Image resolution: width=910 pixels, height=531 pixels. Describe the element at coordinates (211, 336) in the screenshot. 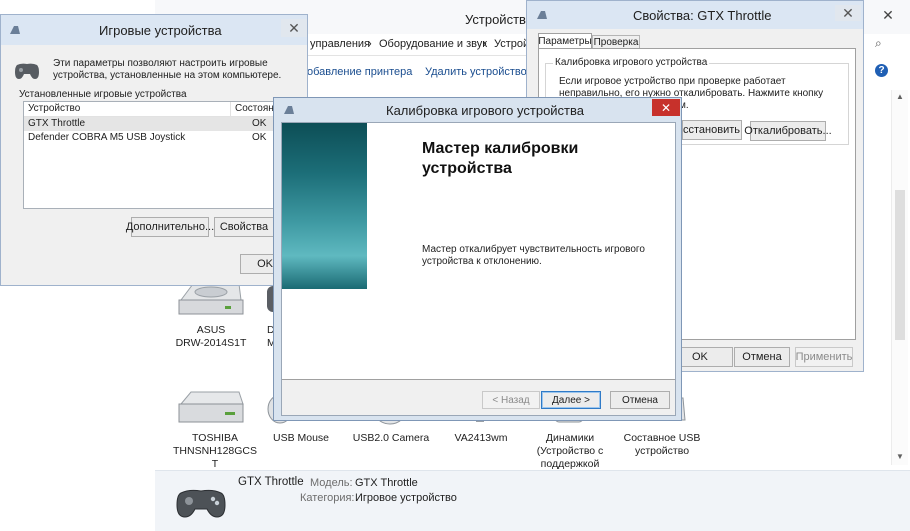

I see `device-label: ASUS DRW-2014S1T` at that location.